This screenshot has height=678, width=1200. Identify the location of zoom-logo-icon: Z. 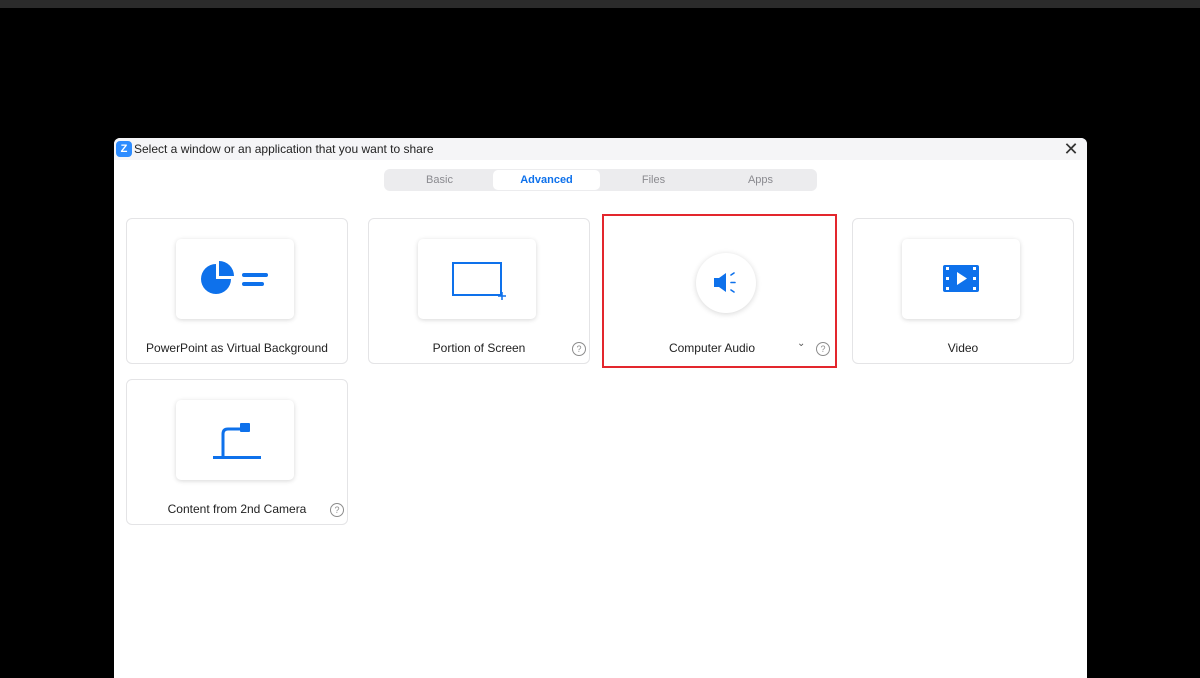
(124, 149).